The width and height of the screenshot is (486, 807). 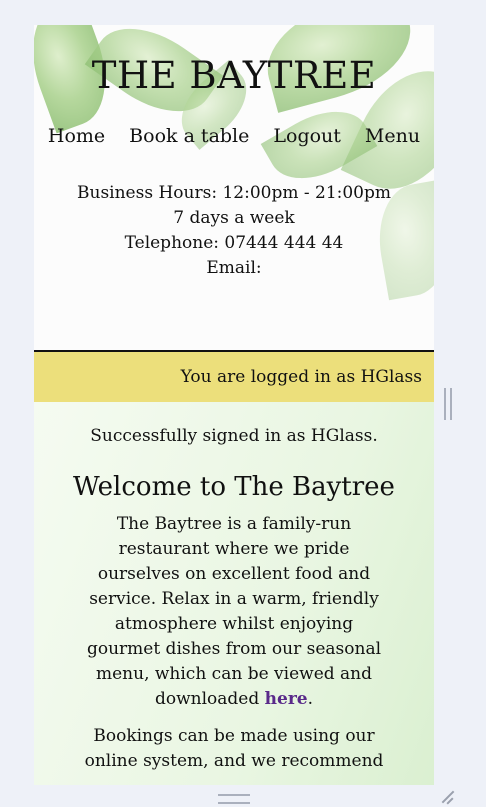 I want to click on nav-logout-link: Logout, so click(x=307, y=136).